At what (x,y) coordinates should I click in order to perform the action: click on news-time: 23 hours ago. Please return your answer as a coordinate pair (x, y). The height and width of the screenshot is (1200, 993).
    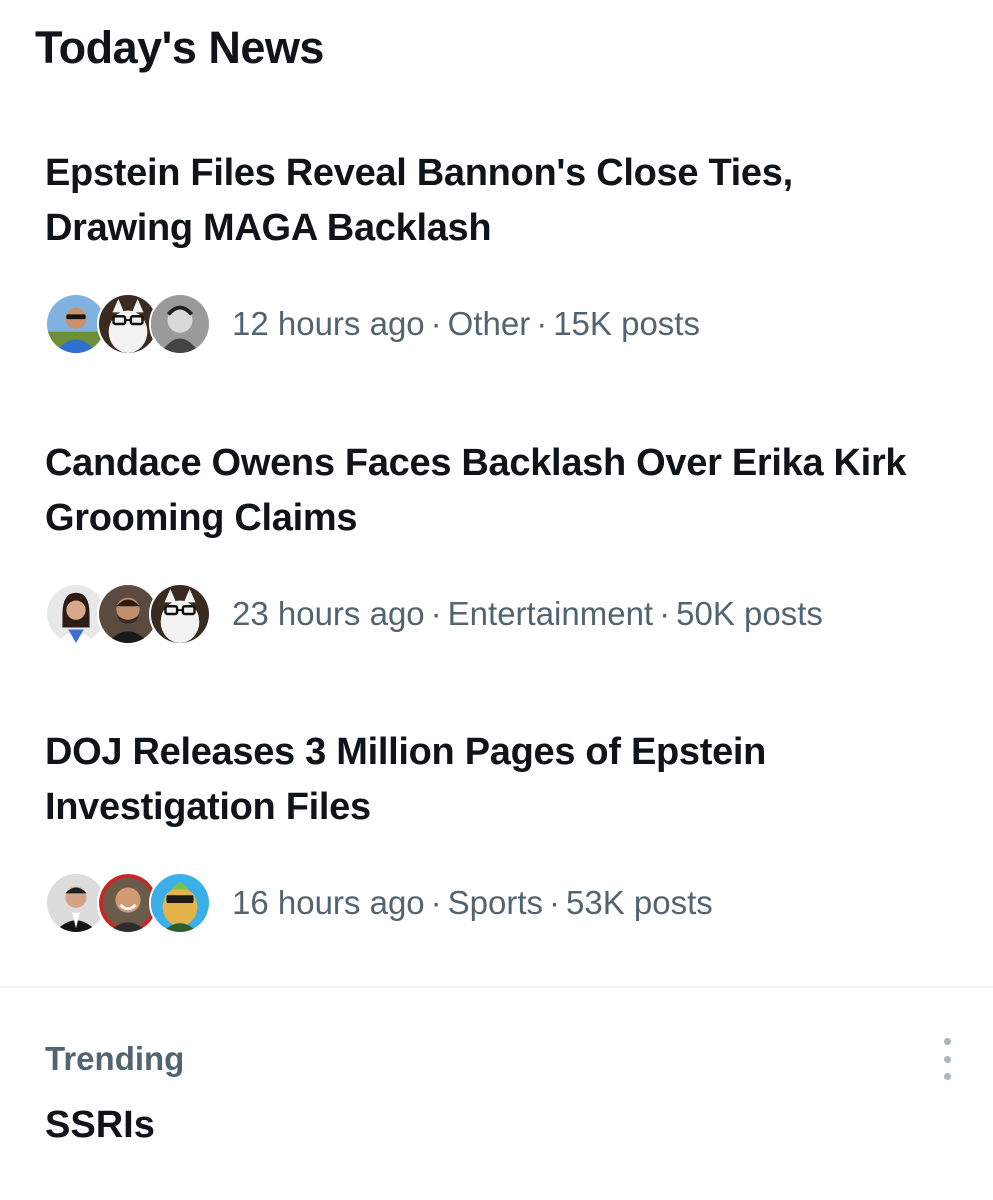
    Looking at the image, I should click on (328, 613).